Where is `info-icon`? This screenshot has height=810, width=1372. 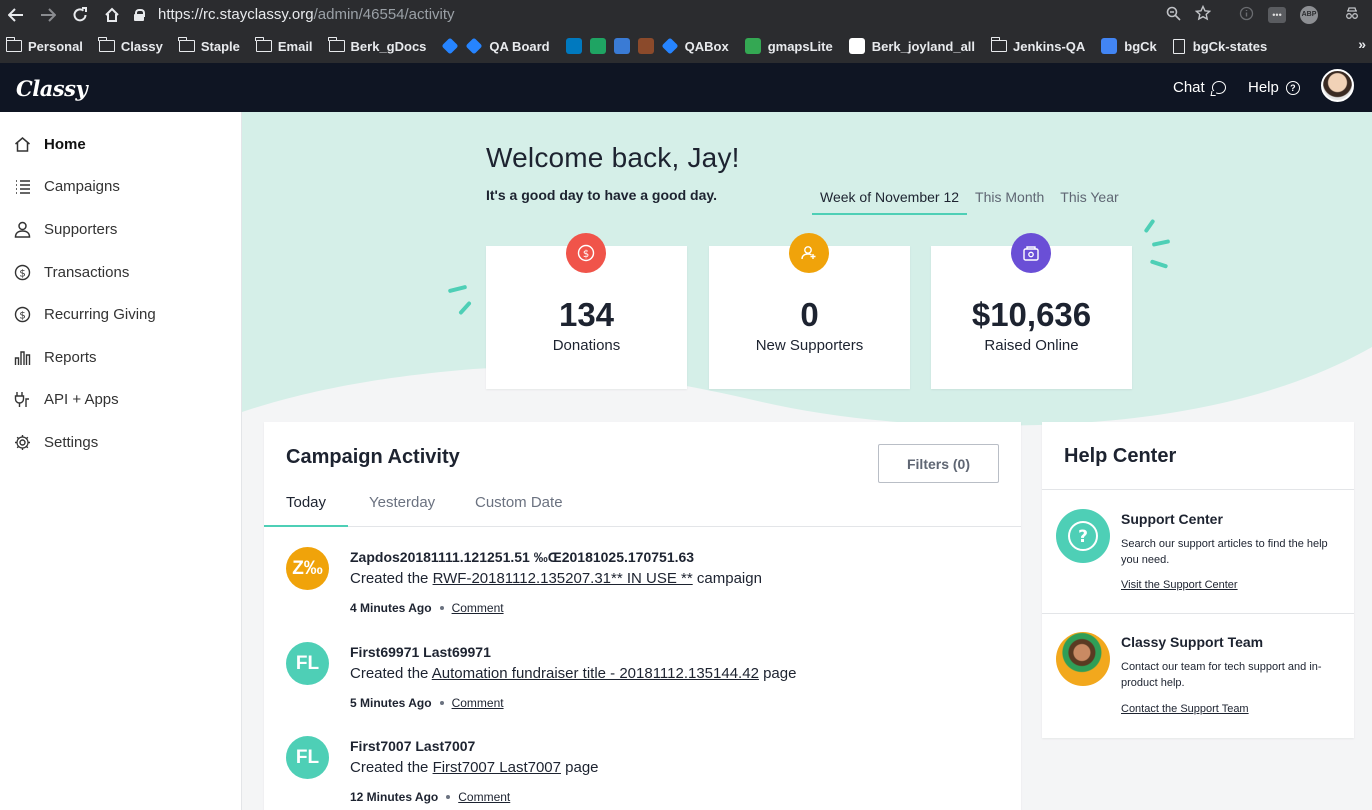 info-icon is located at coordinates (1246, 15).